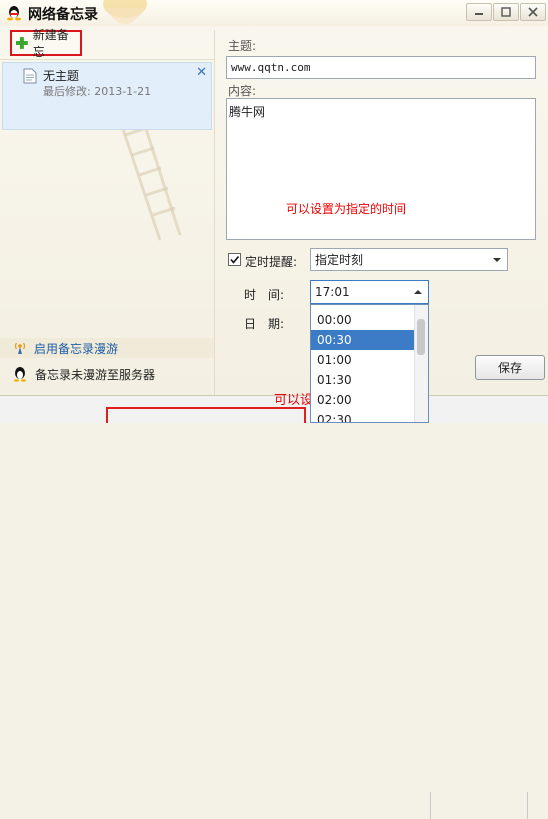 The width and height of the screenshot is (548, 819). What do you see at coordinates (409, 259) in the screenshot?
I see `reminder-type-select: 指定时刻` at bounding box center [409, 259].